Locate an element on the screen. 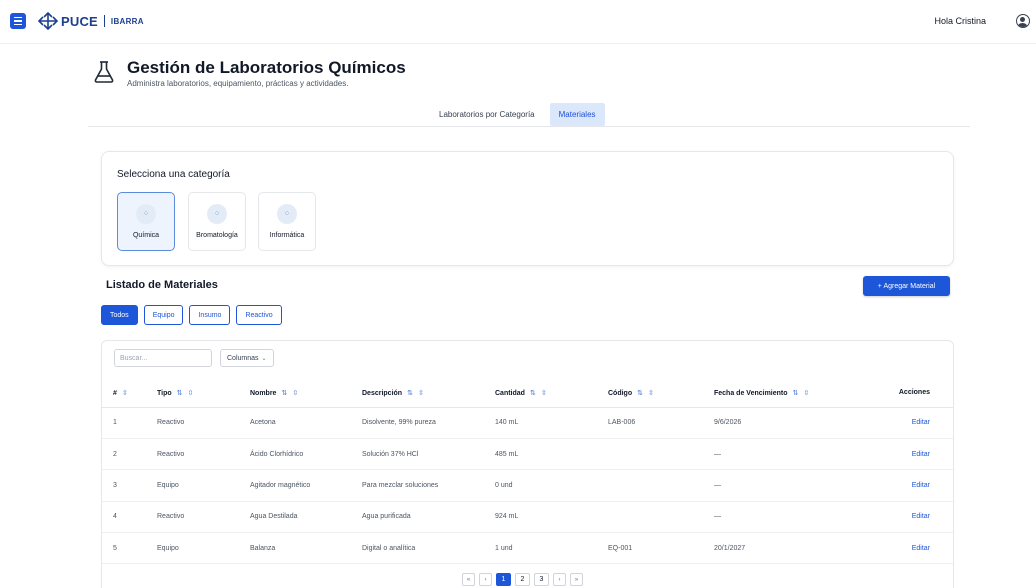 The width and height of the screenshot is (1036, 588). filter-equipo: Equipo is located at coordinates (163, 315).